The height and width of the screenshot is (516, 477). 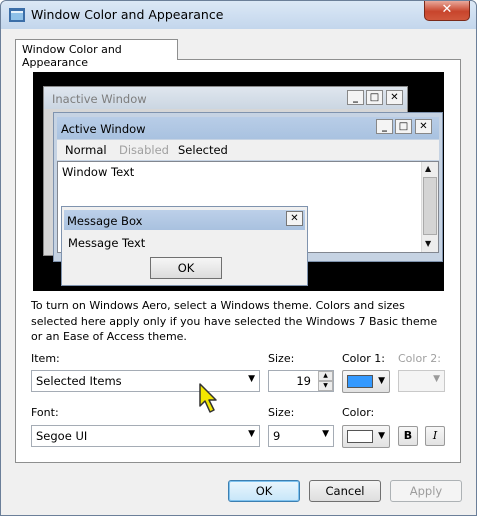 I want to click on item-select: Selected Items ▼, so click(x=145, y=381).